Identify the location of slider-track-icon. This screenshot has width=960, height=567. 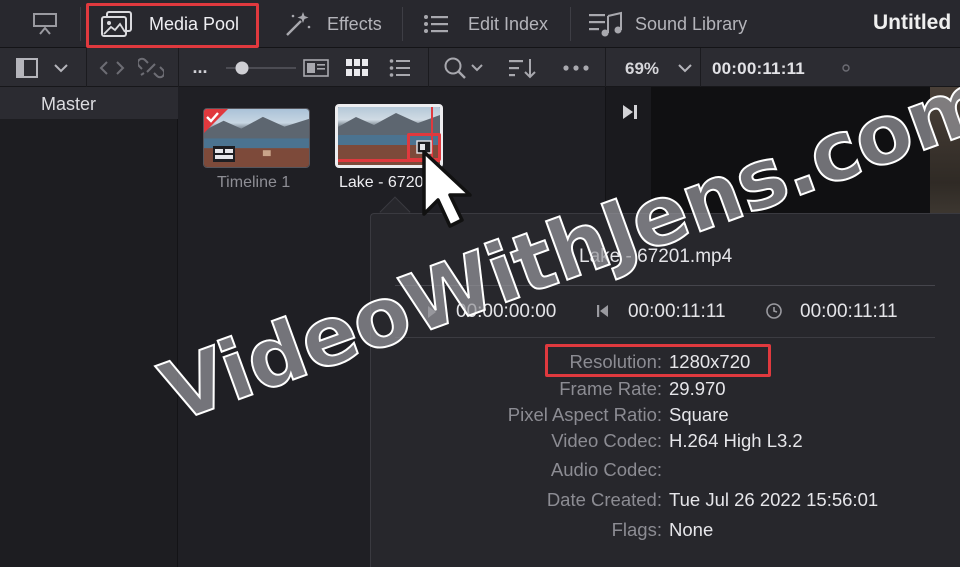
(261, 67).